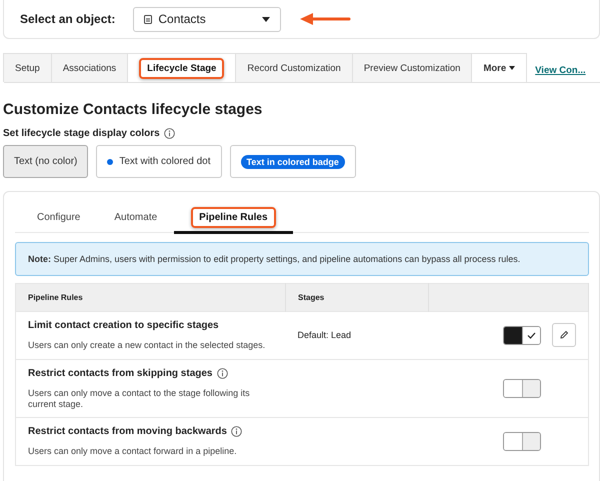 This screenshot has height=481, width=600. I want to click on column-header: Pipeline Rules, so click(151, 298).